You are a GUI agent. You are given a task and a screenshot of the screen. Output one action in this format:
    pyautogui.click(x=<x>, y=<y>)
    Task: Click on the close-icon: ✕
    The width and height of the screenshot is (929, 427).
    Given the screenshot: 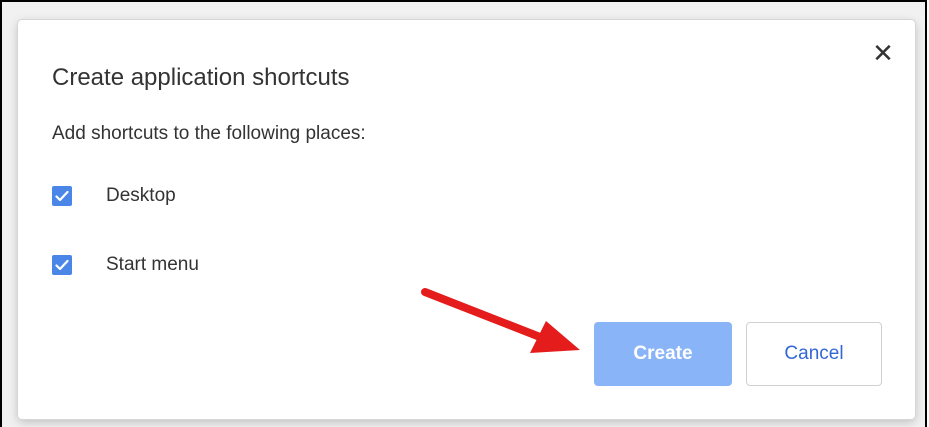 What is the action you would take?
    pyautogui.click(x=883, y=54)
    